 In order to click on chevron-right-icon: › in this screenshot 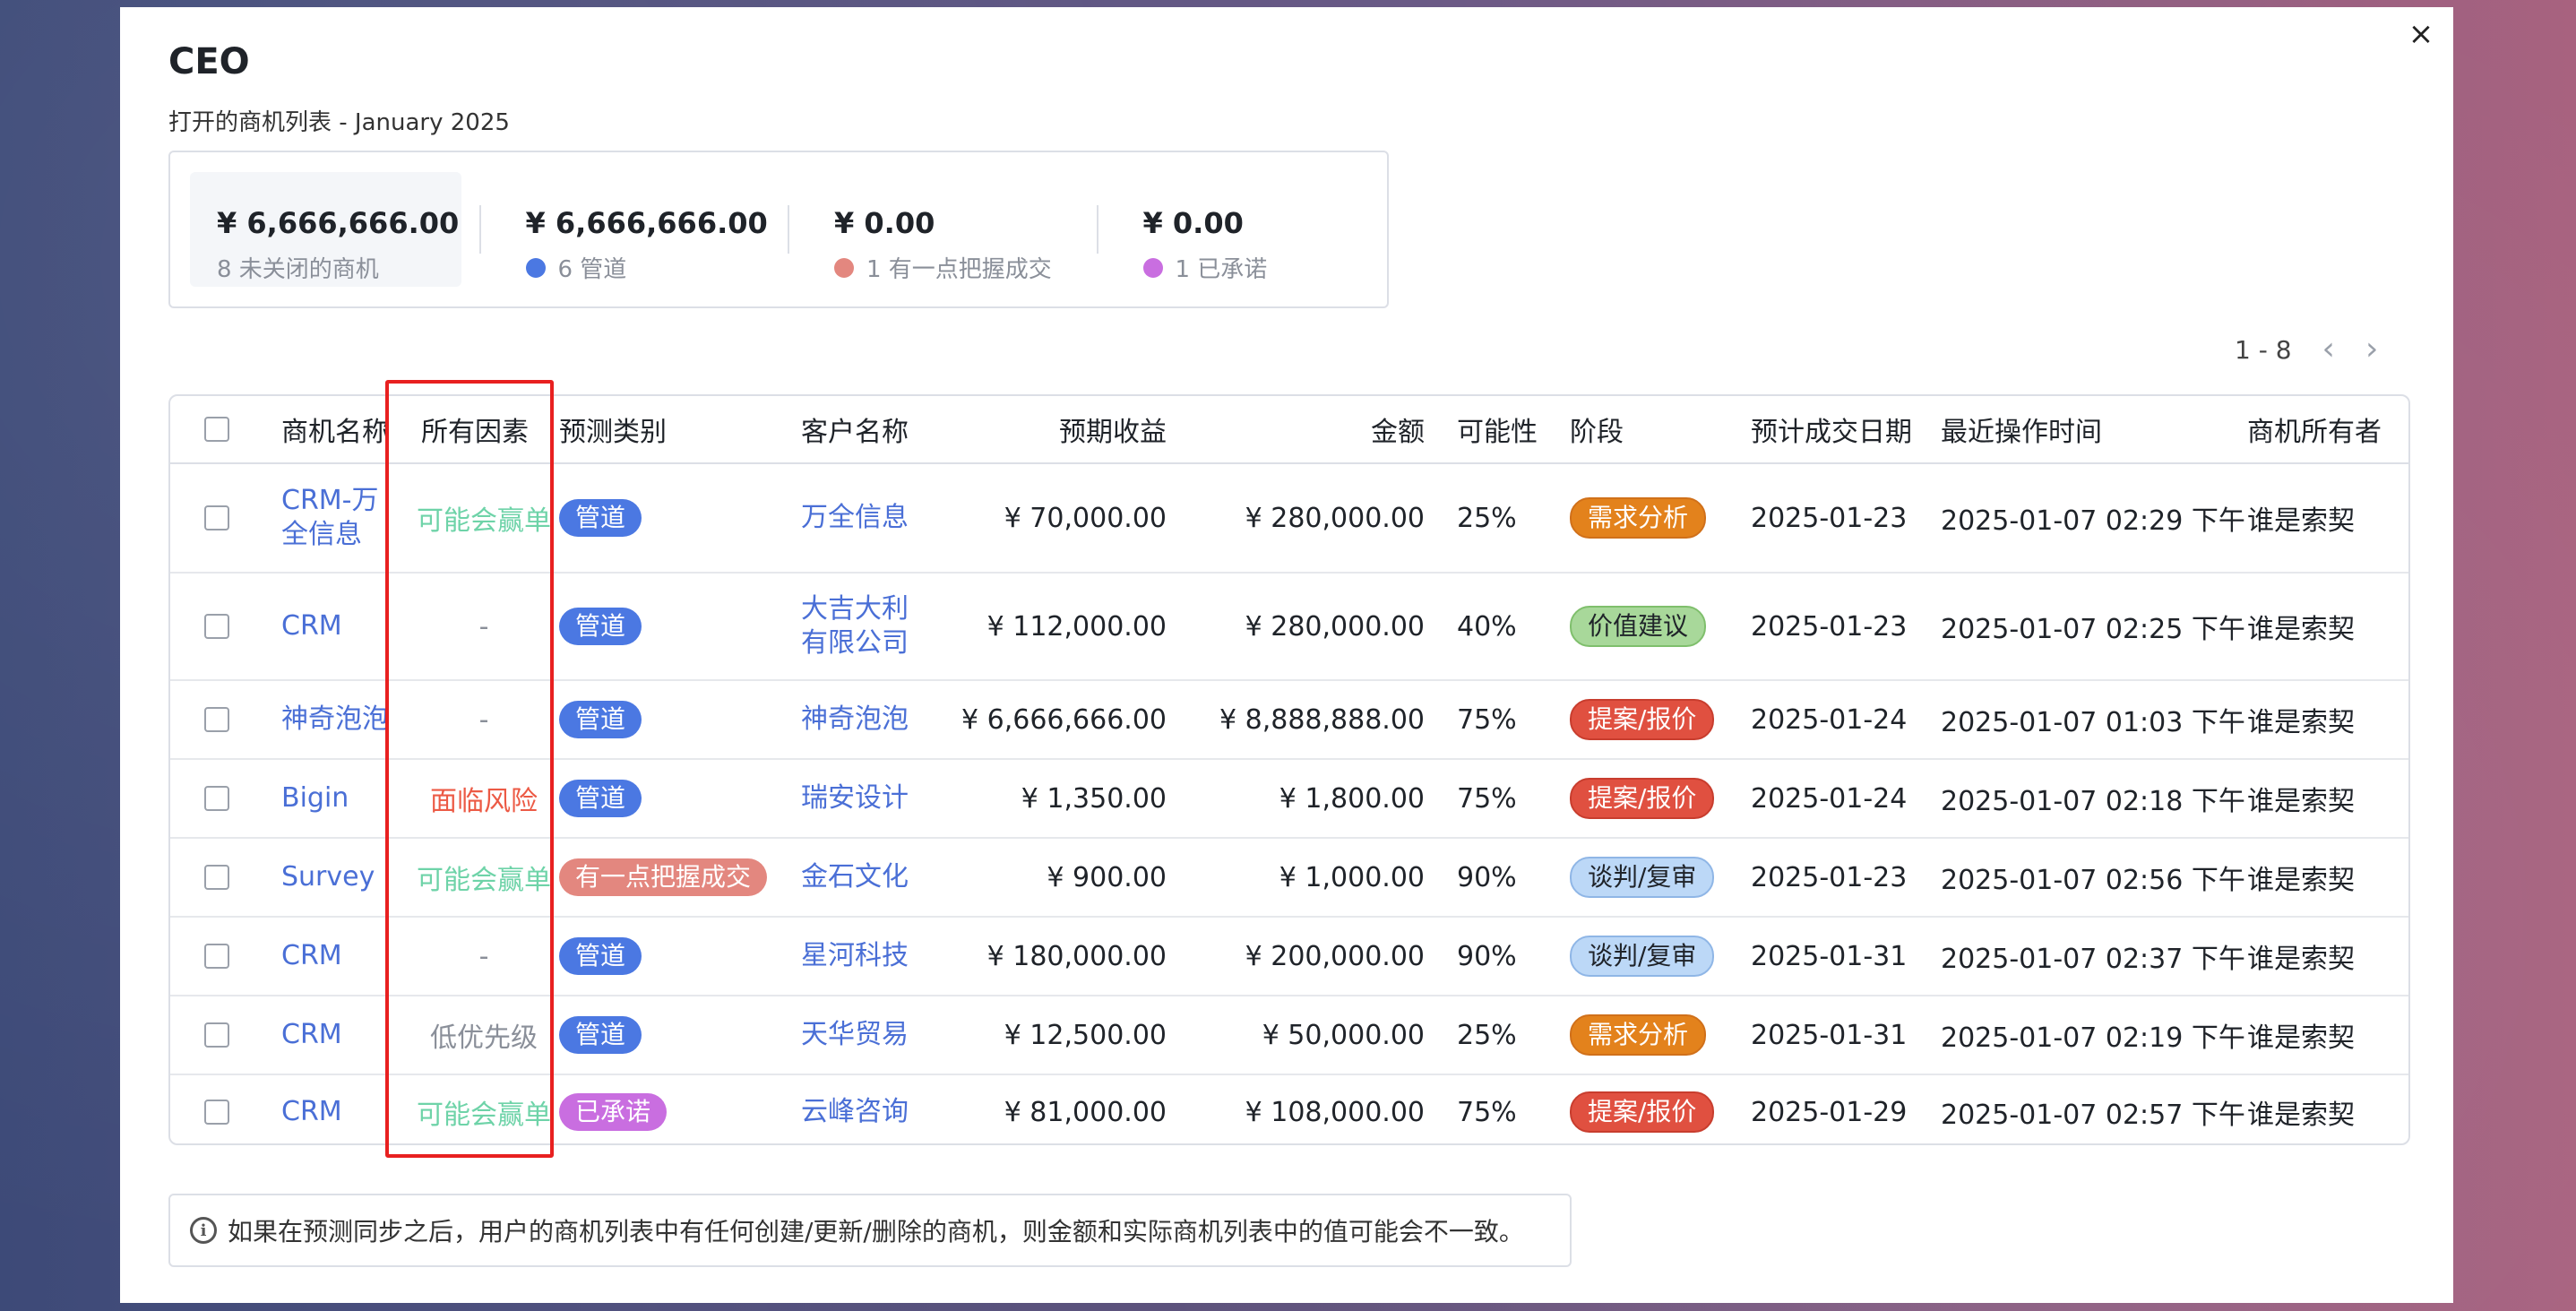, I will do `click(2372, 349)`.